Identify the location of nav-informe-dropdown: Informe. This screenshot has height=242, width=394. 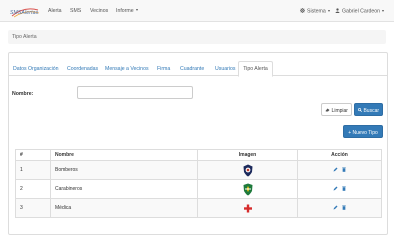
(127, 11).